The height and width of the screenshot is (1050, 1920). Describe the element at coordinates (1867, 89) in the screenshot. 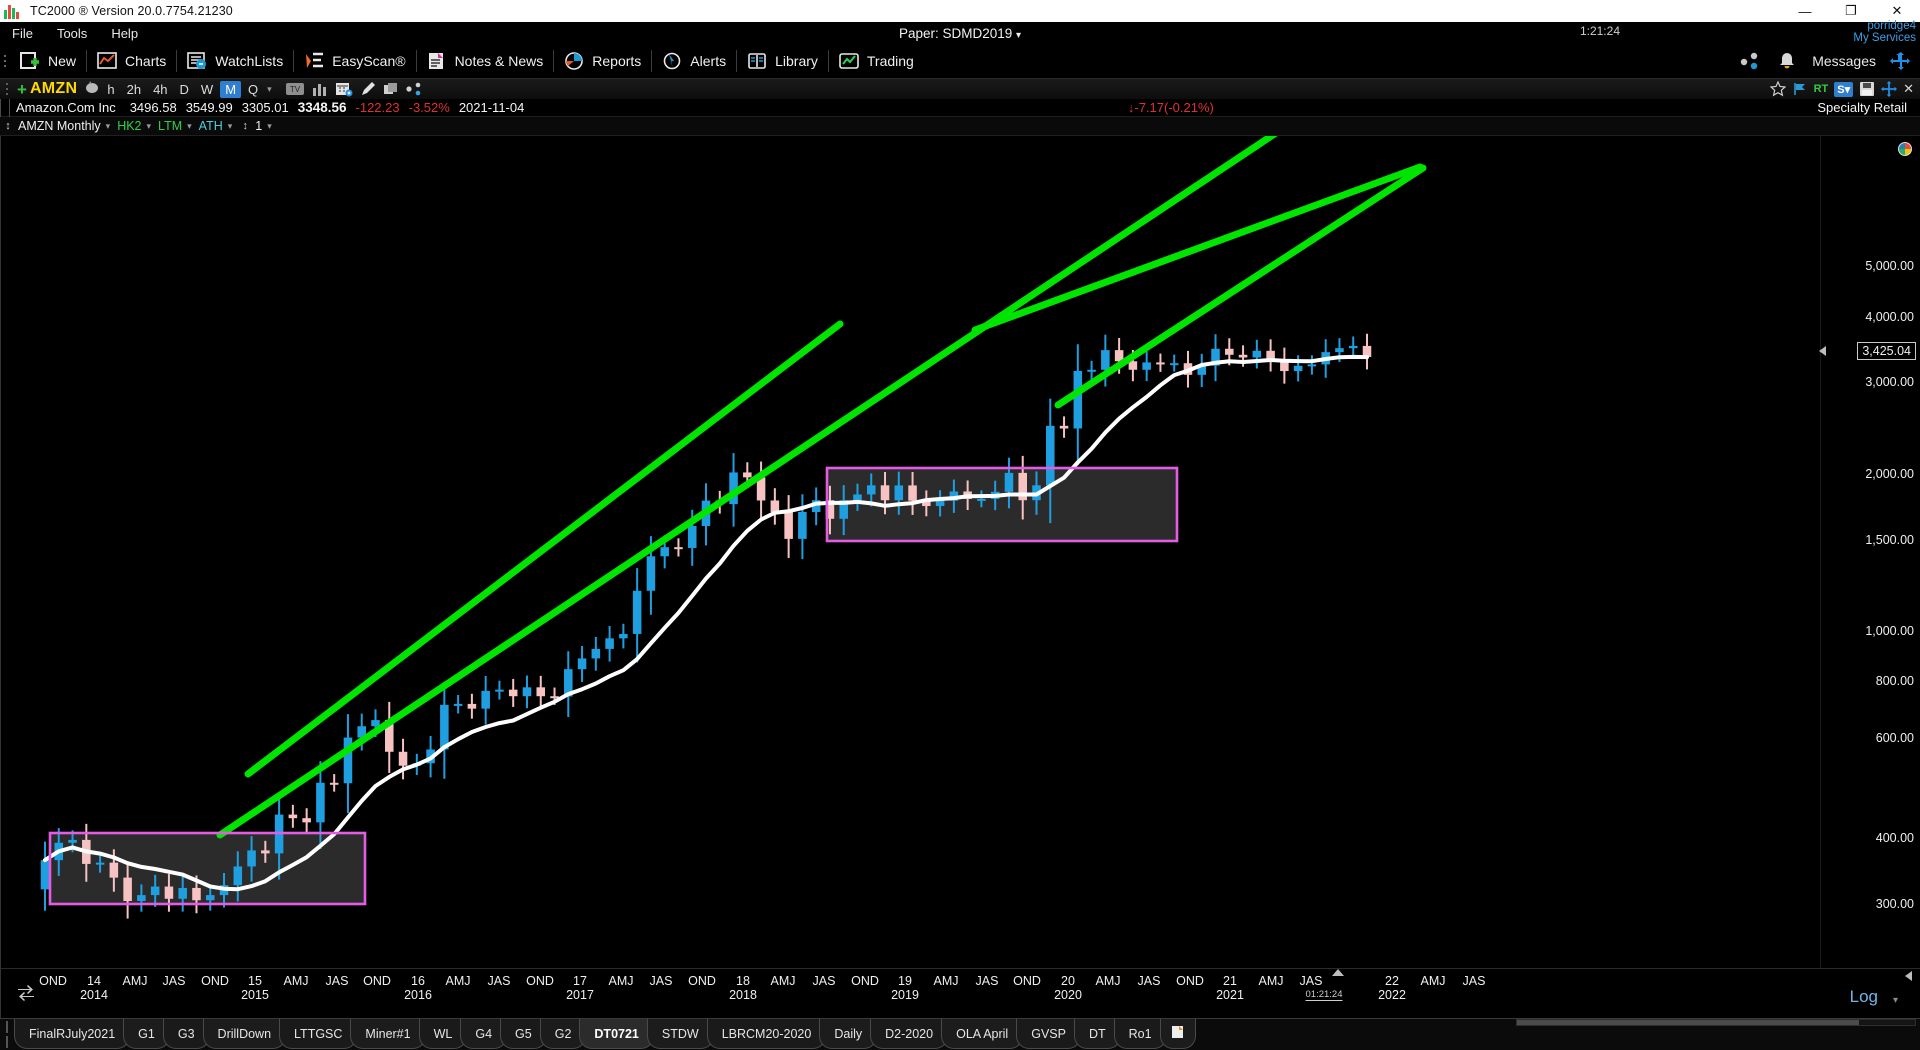

I see `save-disk-icon` at that location.